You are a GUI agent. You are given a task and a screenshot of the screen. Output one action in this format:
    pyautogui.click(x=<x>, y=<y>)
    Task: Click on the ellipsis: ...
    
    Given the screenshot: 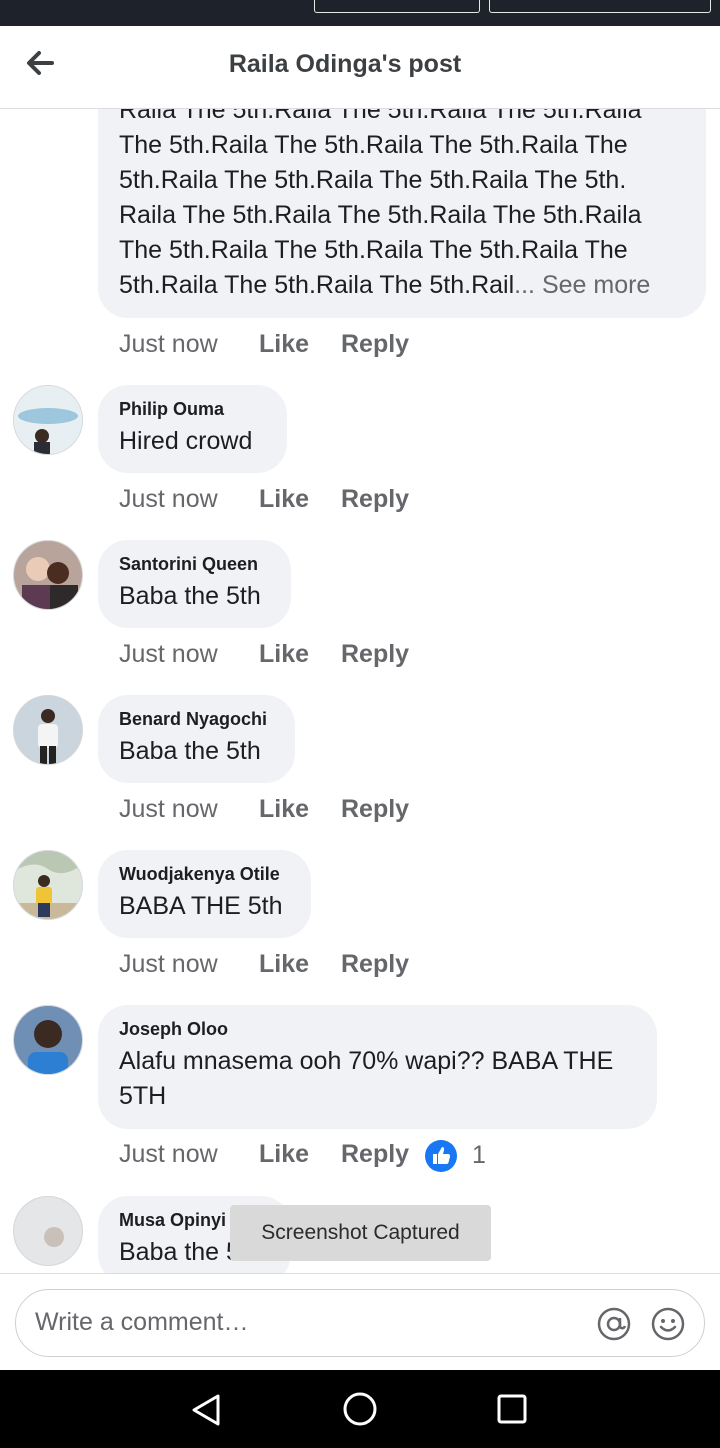 What is the action you would take?
    pyautogui.click(x=524, y=285)
    